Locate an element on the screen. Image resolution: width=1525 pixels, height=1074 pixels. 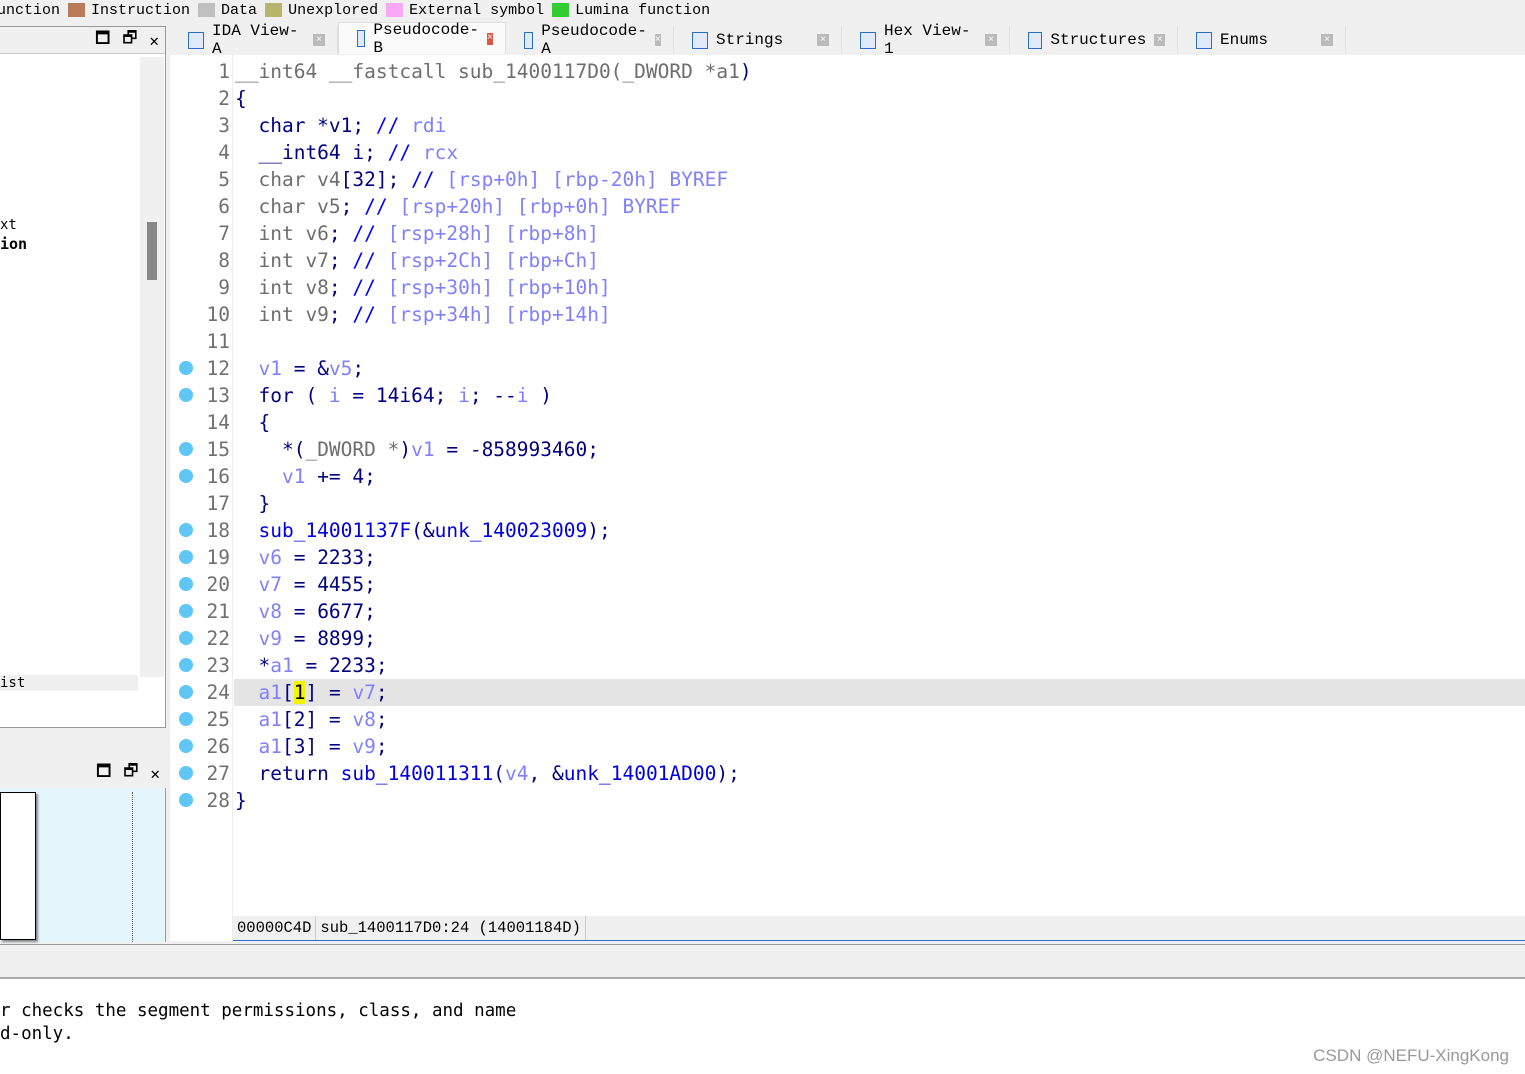
line-number: 7 is located at coordinates (224, 233).